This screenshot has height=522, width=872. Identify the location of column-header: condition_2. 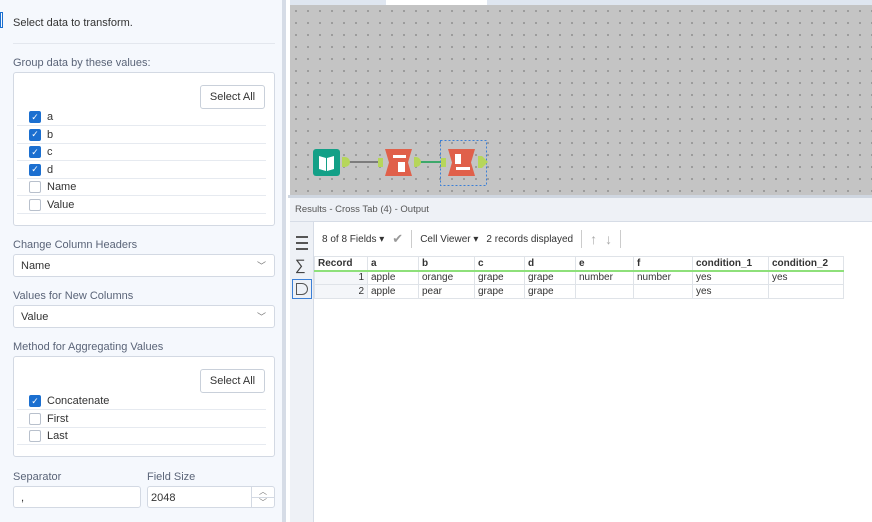
(806, 264).